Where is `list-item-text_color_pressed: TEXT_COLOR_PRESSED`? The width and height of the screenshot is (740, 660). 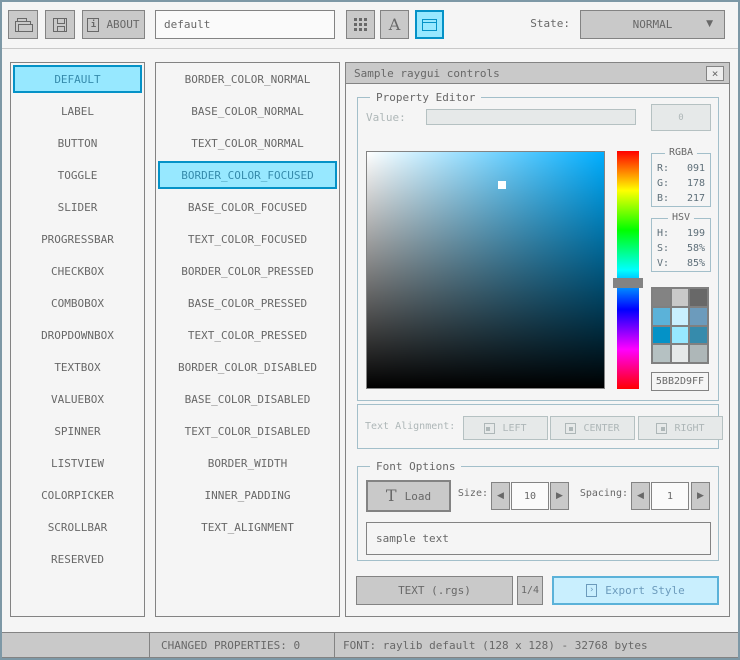 list-item-text_color_pressed: TEXT_COLOR_PRESSED is located at coordinates (247, 335).